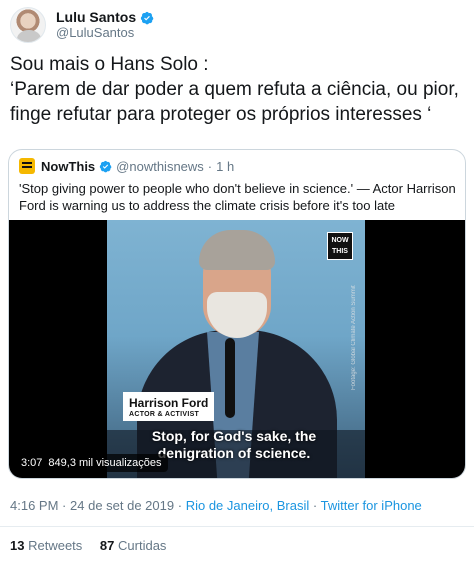 This screenshot has height=561, width=474. I want to click on video-views: 849,3 mil visualizações, so click(105, 463).